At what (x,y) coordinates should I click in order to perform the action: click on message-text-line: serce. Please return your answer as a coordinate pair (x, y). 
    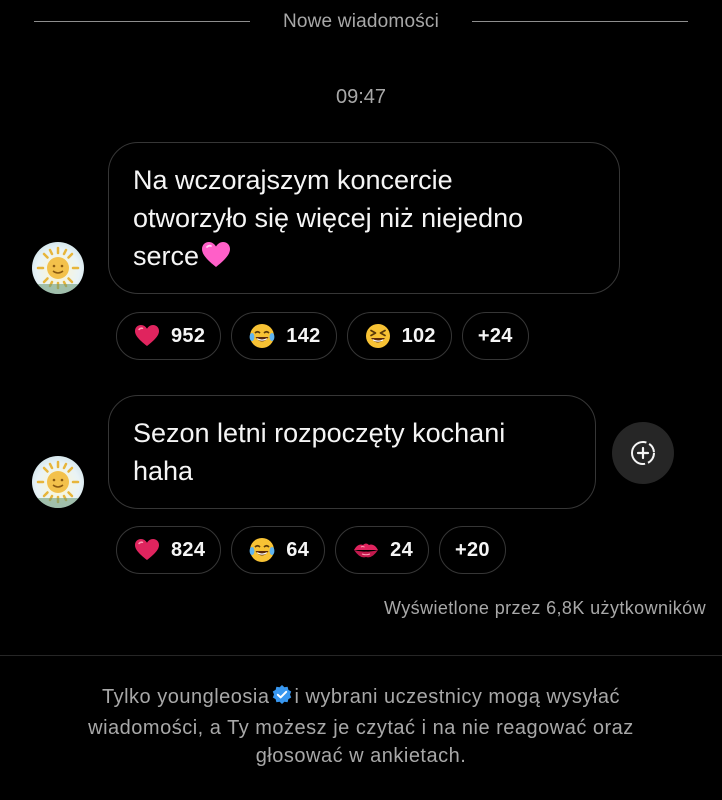
    Looking at the image, I should click on (166, 256).